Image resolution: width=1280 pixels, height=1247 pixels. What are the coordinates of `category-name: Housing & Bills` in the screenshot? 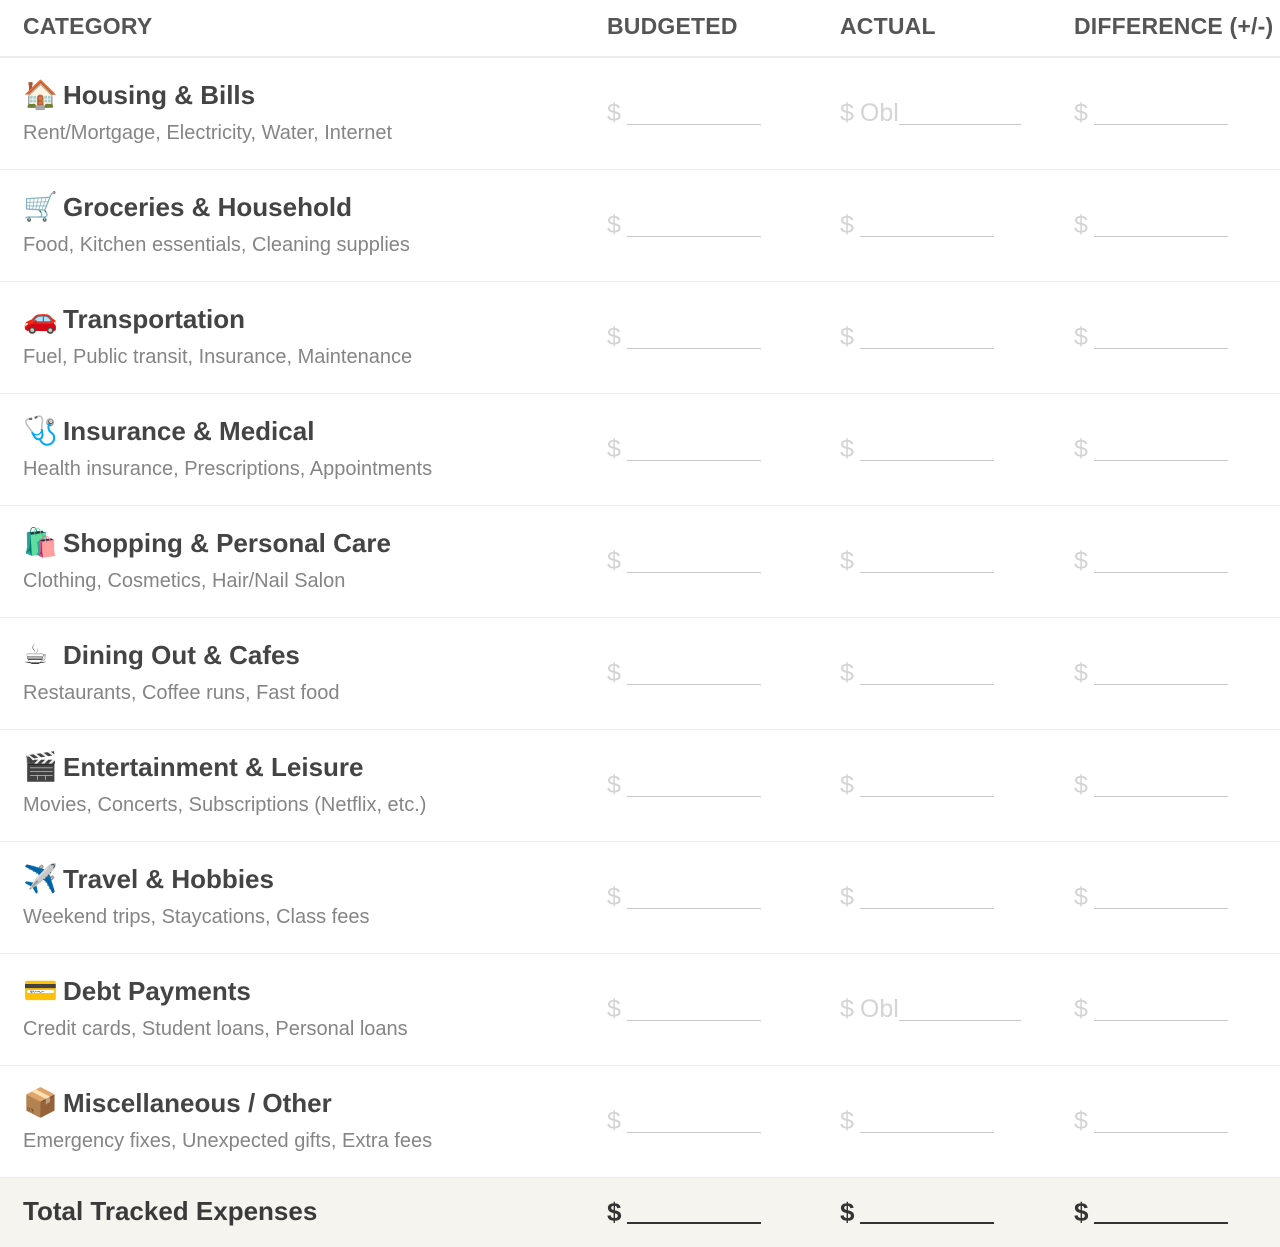 It's located at (159, 95).